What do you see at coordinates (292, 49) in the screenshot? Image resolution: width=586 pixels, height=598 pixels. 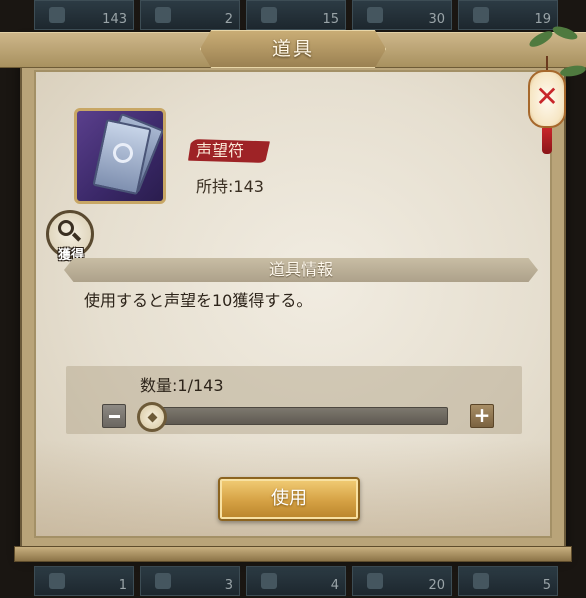 I see `dialog-title: 道具` at bounding box center [292, 49].